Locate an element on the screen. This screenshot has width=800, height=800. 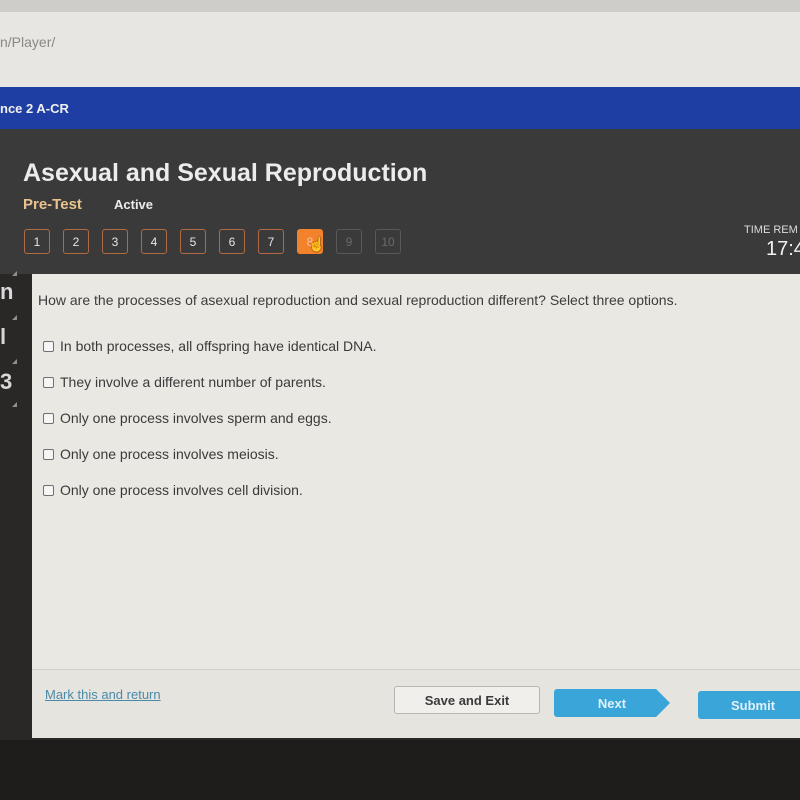
question-nav-7: 7 is located at coordinates (271, 241).